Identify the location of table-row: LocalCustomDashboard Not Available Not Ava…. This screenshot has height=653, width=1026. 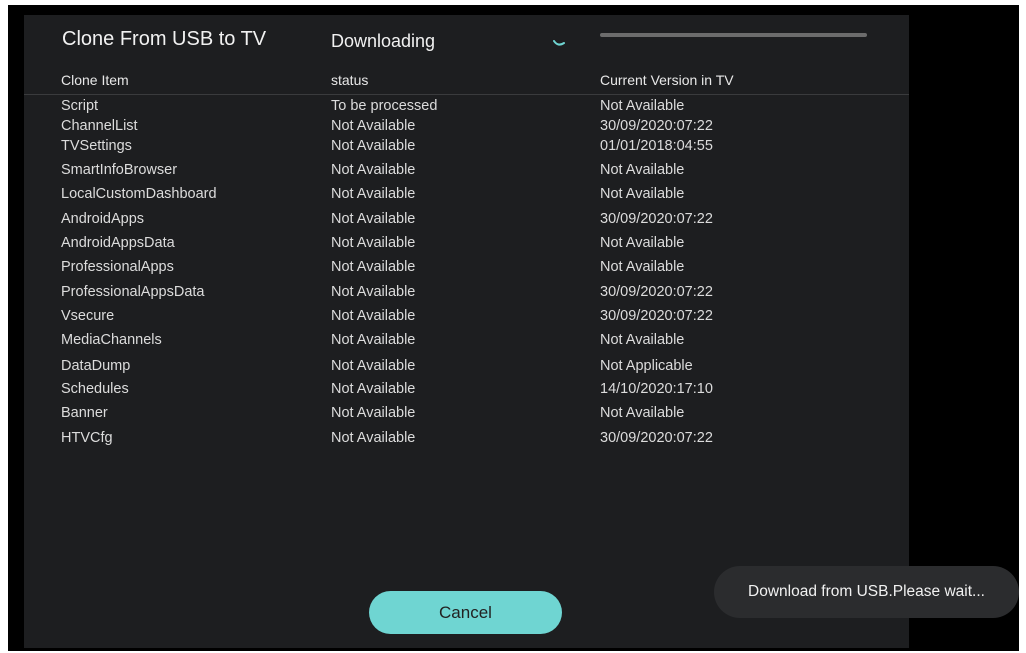
(513, 196).